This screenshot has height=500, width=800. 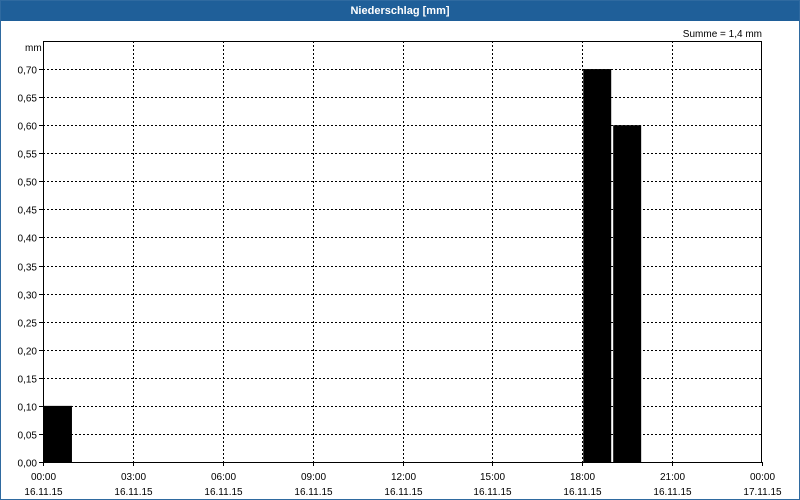 What do you see at coordinates (762, 492) in the screenshot?
I see `x-tick-date-label: 17.11.15` at bounding box center [762, 492].